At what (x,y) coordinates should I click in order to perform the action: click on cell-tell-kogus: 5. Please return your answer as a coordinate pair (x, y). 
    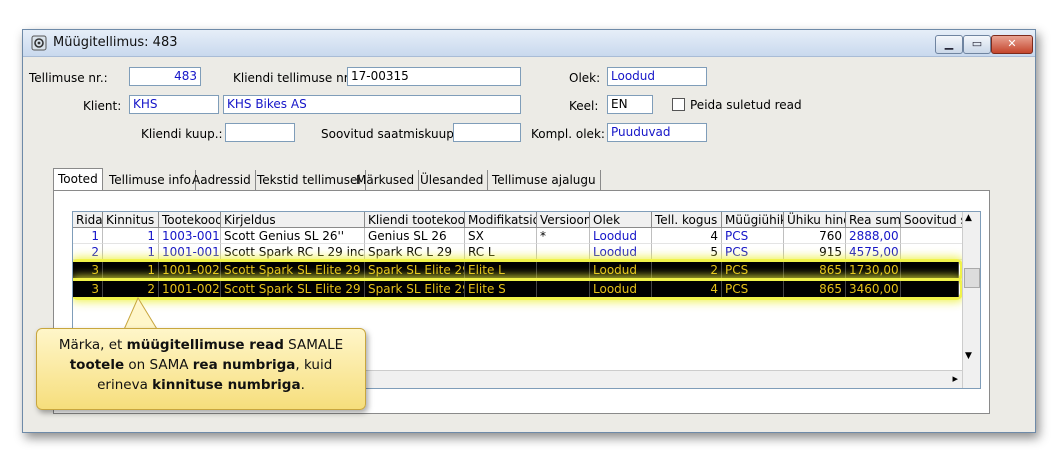
    Looking at the image, I should click on (687, 252).